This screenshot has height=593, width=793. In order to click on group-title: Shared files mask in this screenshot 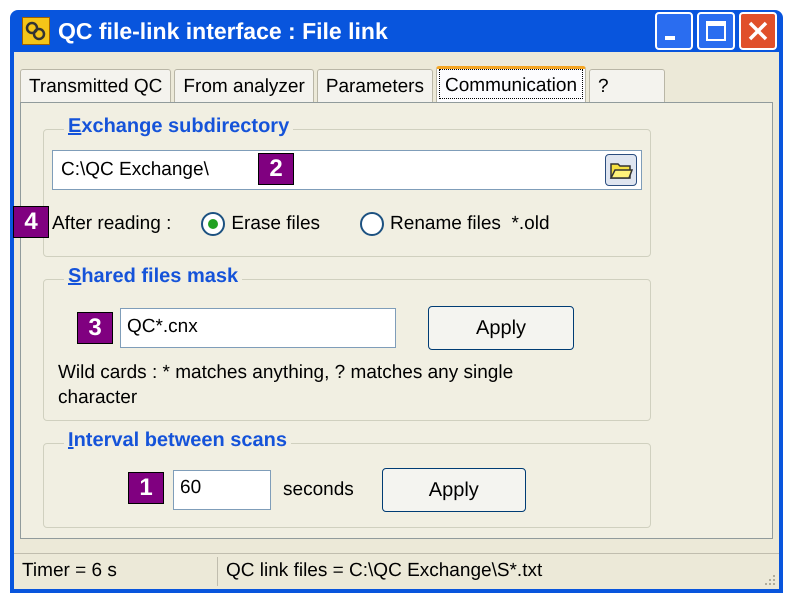, I will do `click(153, 276)`.